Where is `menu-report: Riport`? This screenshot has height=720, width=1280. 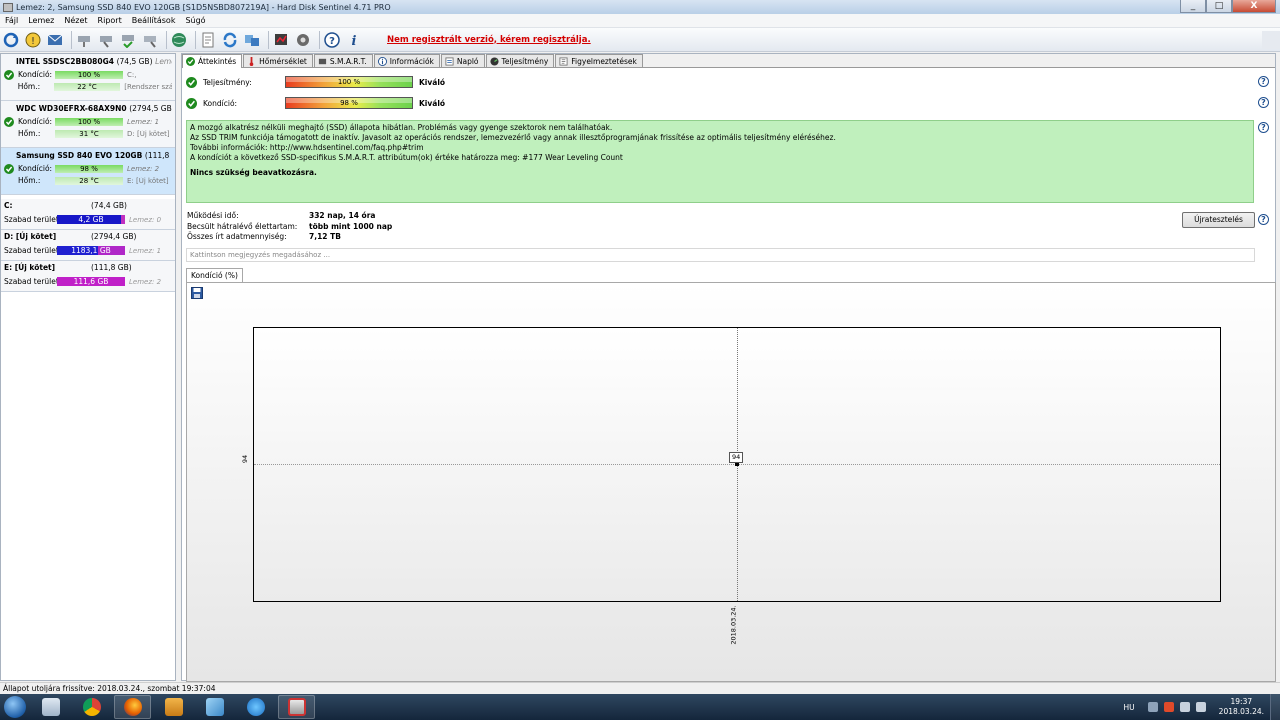 menu-report: Riport is located at coordinates (110, 20).